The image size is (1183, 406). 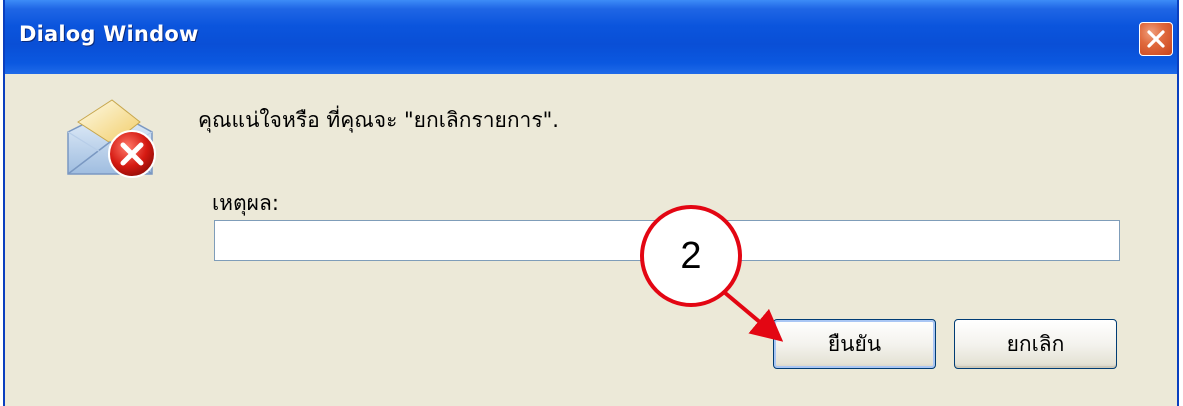 What do you see at coordinates (691, 255) in the screenshot?
I see `step-number: 2` at bounding box center [691, 255].